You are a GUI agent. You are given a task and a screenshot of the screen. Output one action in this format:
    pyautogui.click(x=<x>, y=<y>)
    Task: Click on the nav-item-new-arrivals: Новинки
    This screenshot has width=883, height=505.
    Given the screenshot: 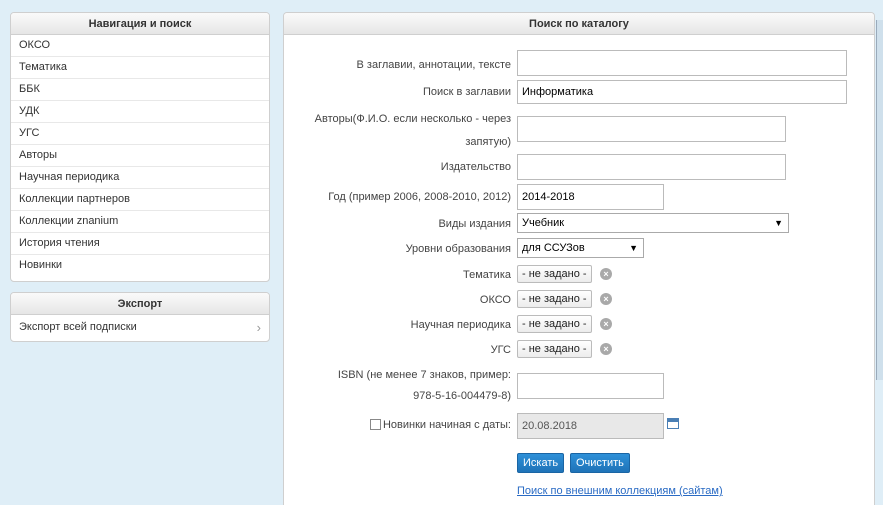 What is the action you would take?
    pyautogui.click(x=140, y=266)
    